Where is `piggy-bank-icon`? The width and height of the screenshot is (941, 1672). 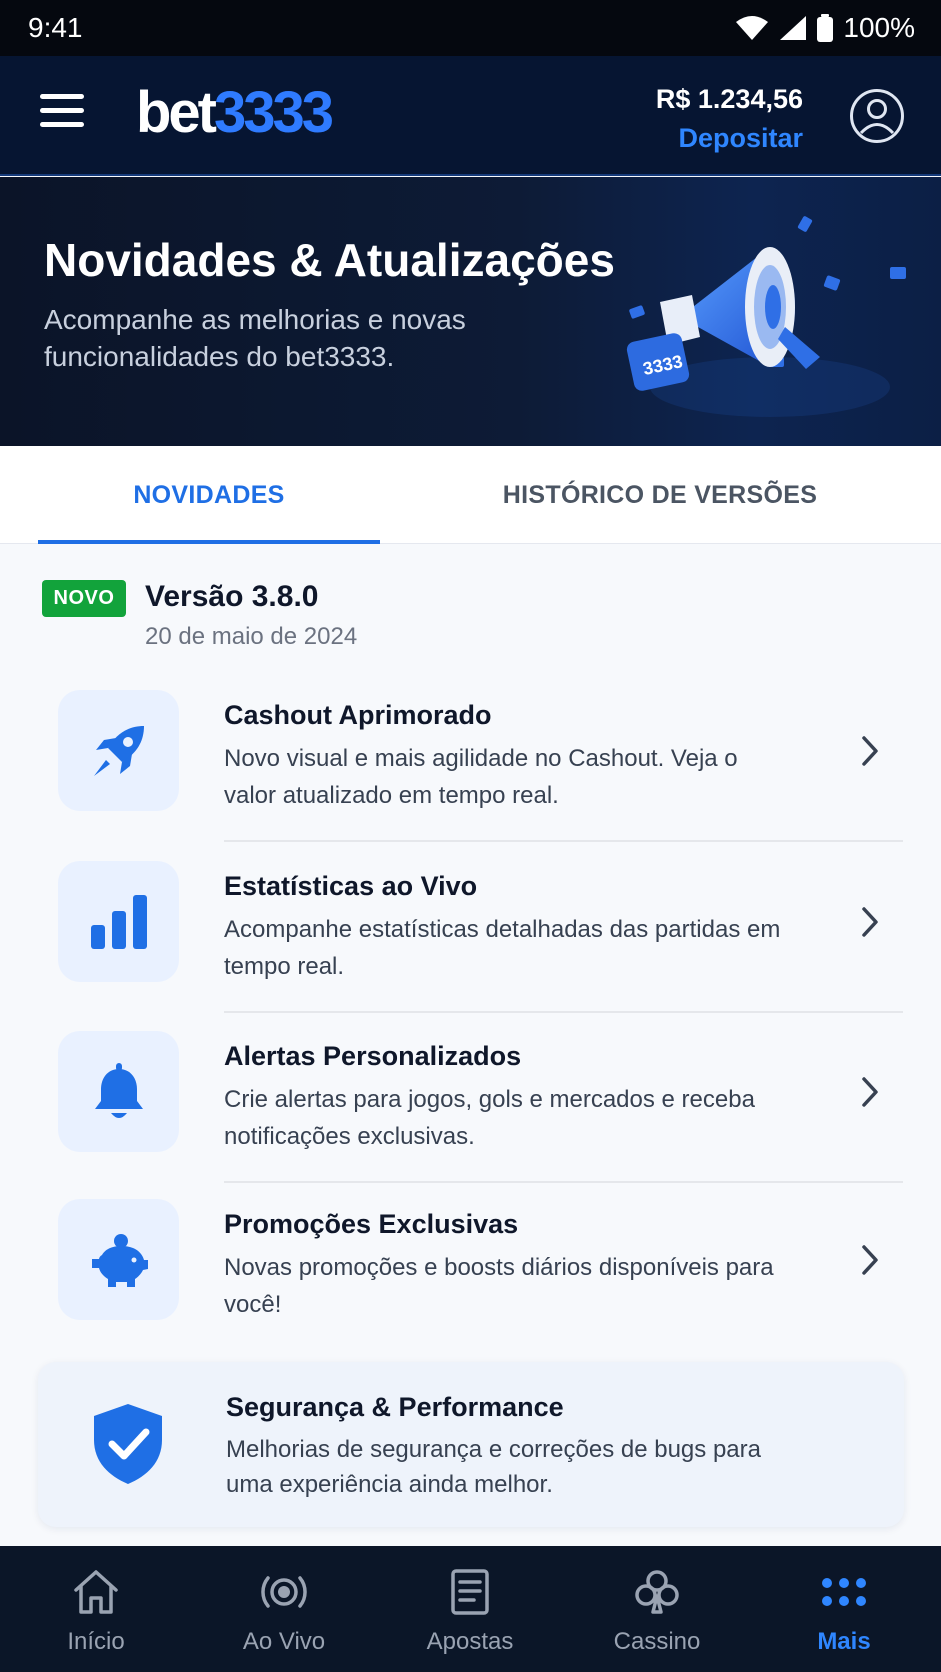
piggy-bank-icon is located at coordinates (119, 1260).